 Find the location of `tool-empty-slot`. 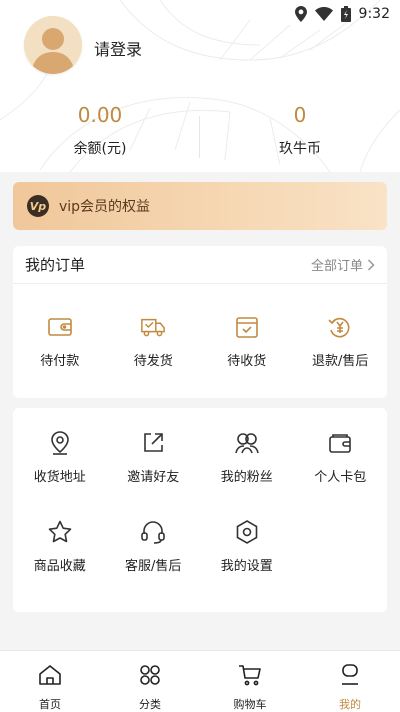

tool-empty-slot is located at coordinates (341, 546).